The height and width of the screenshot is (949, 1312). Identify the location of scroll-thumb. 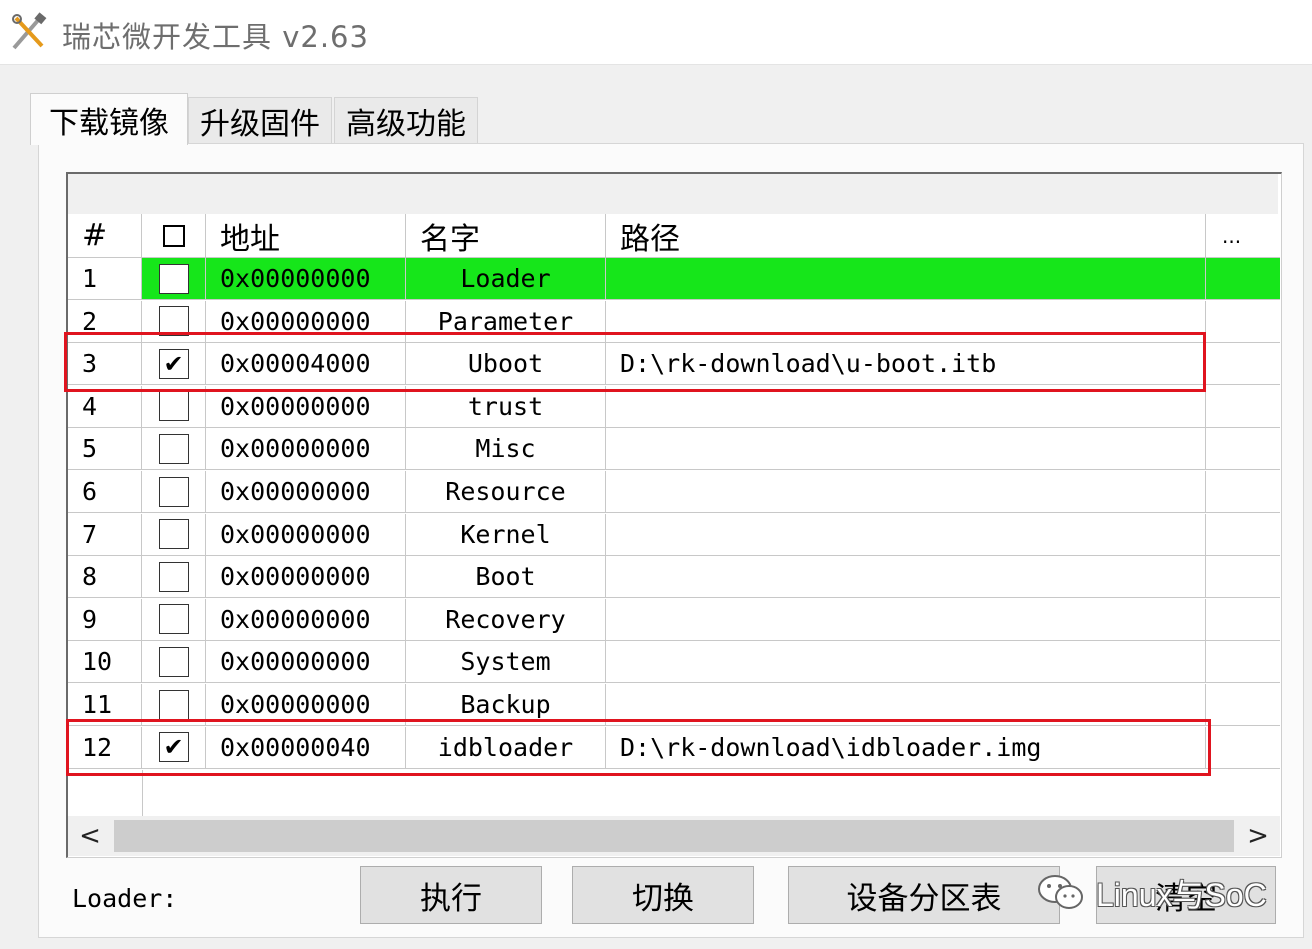
(674, 836).